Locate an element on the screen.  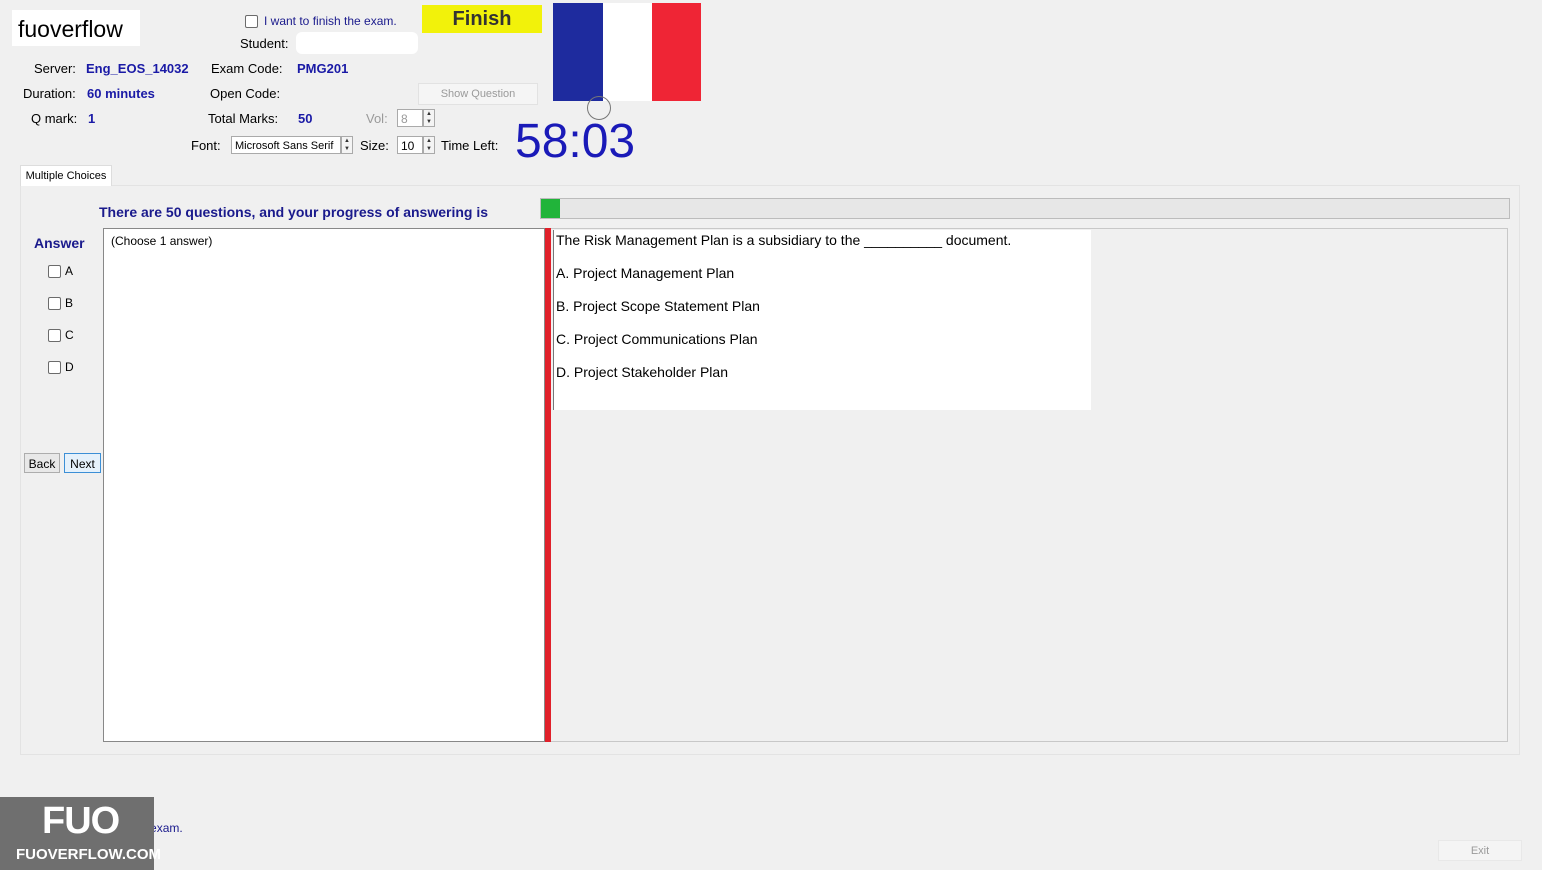
vol-label: Vol: is located at coordinates (377, 118).